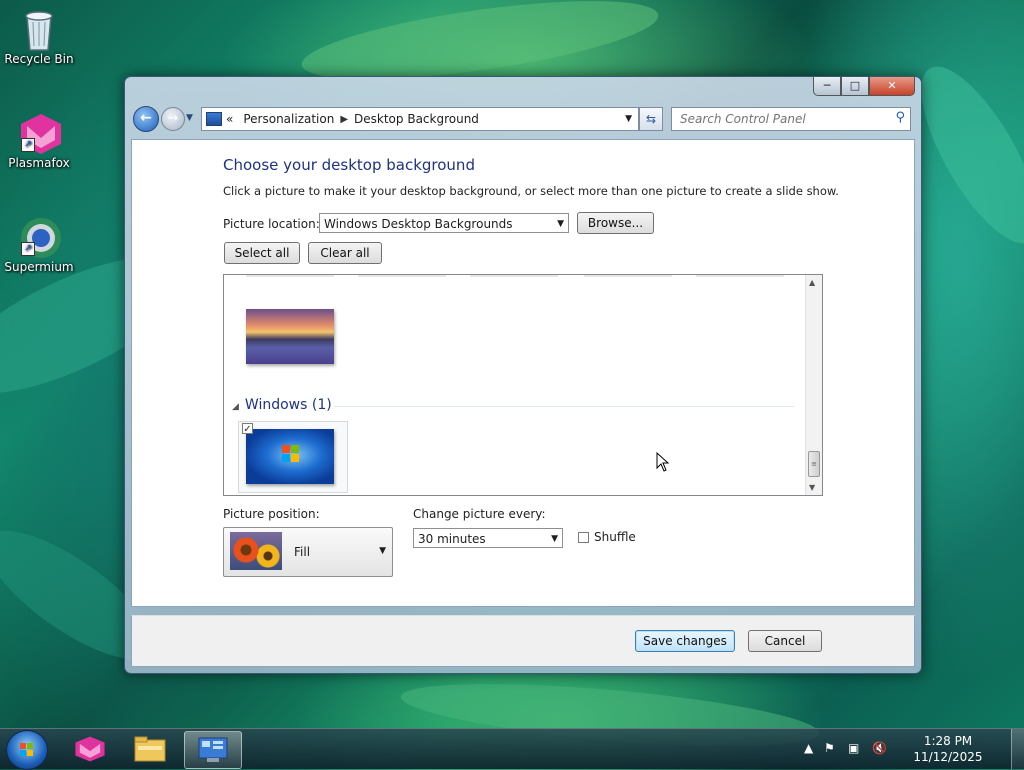 The image size is (1024, 770). Describe the element at coordinates (302, 552) in the screenshot. I see `picture-position-value: Fill` at that location.